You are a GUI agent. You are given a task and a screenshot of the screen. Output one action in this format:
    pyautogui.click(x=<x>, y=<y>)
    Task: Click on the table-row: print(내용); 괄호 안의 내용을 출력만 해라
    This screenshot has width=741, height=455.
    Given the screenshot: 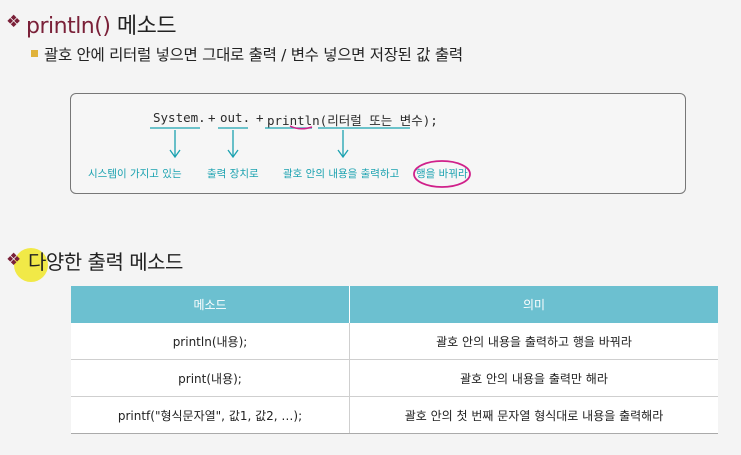 What is the action you would take?
    pyautogui.click(x=394, y=378)
    